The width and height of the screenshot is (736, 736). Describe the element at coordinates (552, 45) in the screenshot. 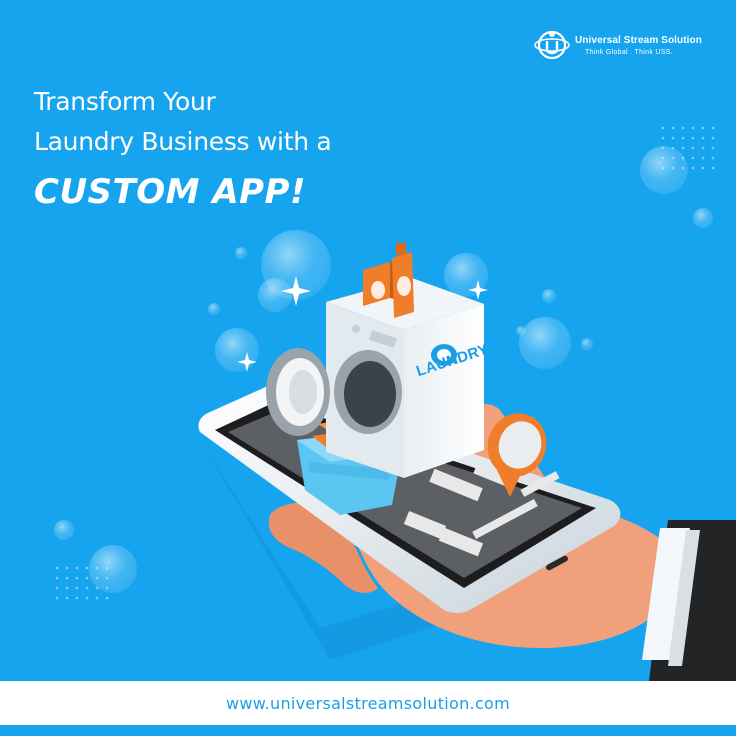

I see `uss-logo-icon` at that location.